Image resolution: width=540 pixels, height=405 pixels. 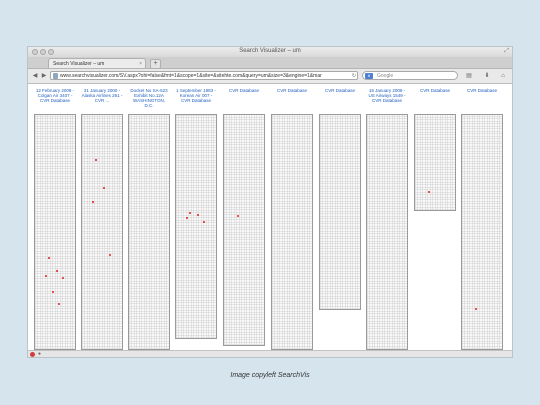 What do you see at coordinates (385, 76) in the screenshot?
I see `search-placeholder: Google` at bounding box center [385, 76].